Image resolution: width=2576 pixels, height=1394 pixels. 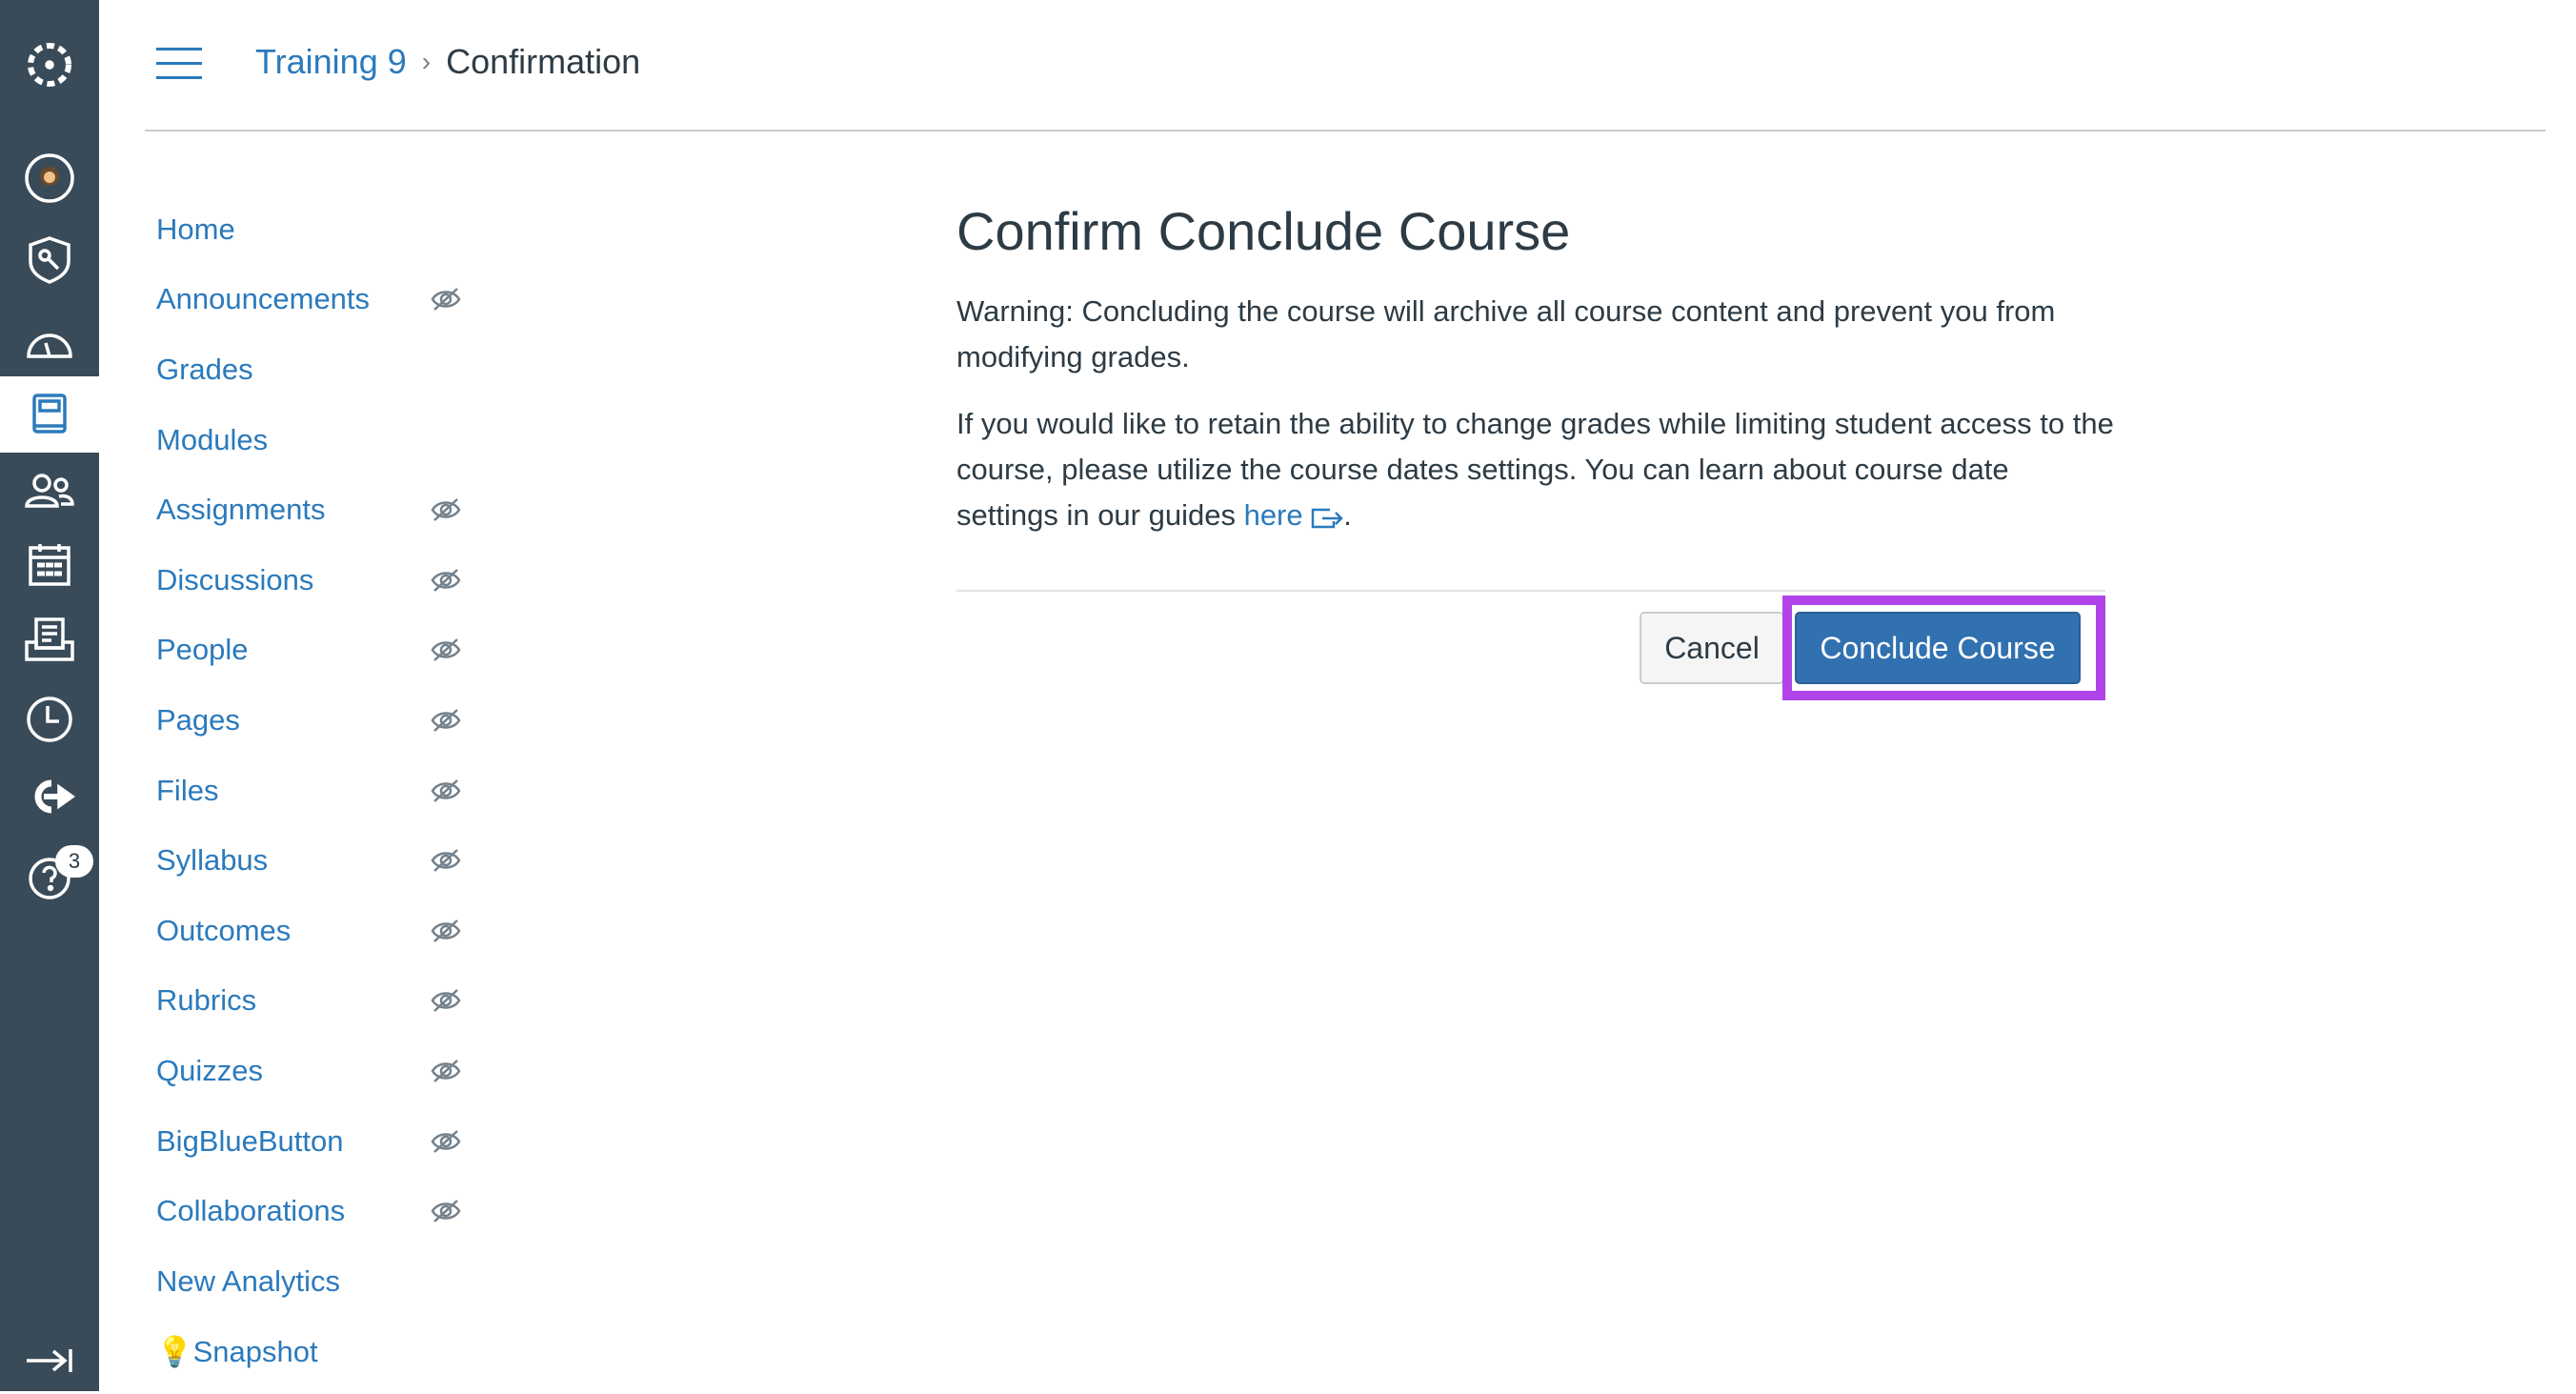 What do you see at coordinates (1273, 515) in the screenshot?
I see `guides-link-label: here` at bounding box center [1273, 515].